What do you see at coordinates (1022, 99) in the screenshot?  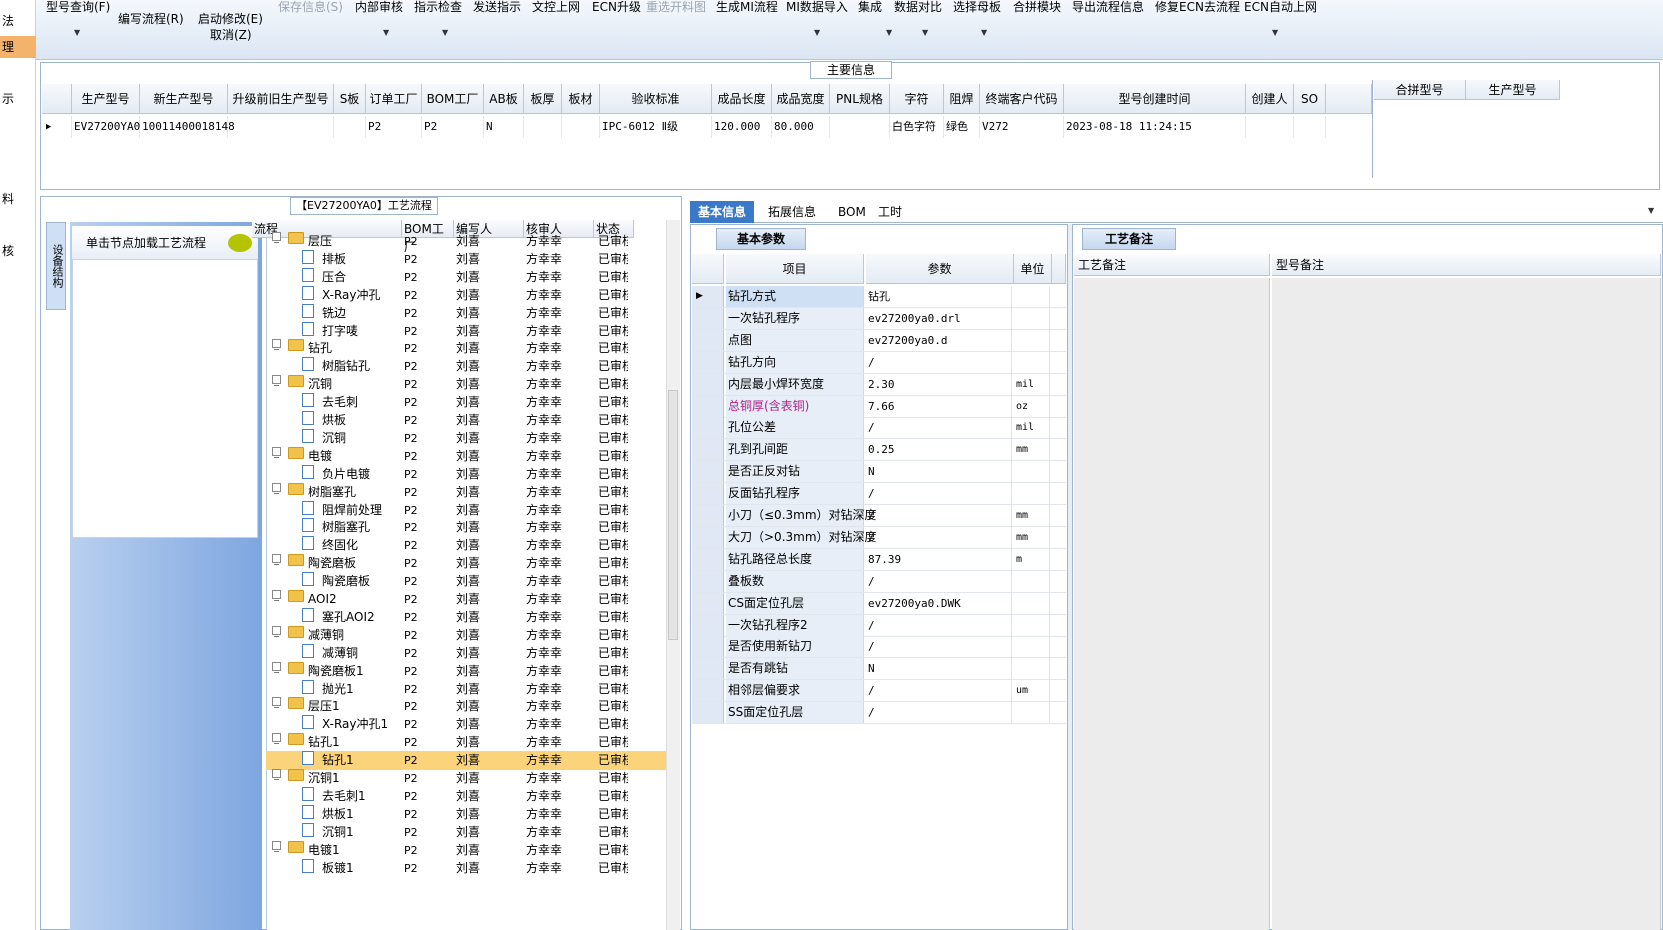 I see `main-info-column-header: 终端客户代码` at bounding box center [1022, 99].